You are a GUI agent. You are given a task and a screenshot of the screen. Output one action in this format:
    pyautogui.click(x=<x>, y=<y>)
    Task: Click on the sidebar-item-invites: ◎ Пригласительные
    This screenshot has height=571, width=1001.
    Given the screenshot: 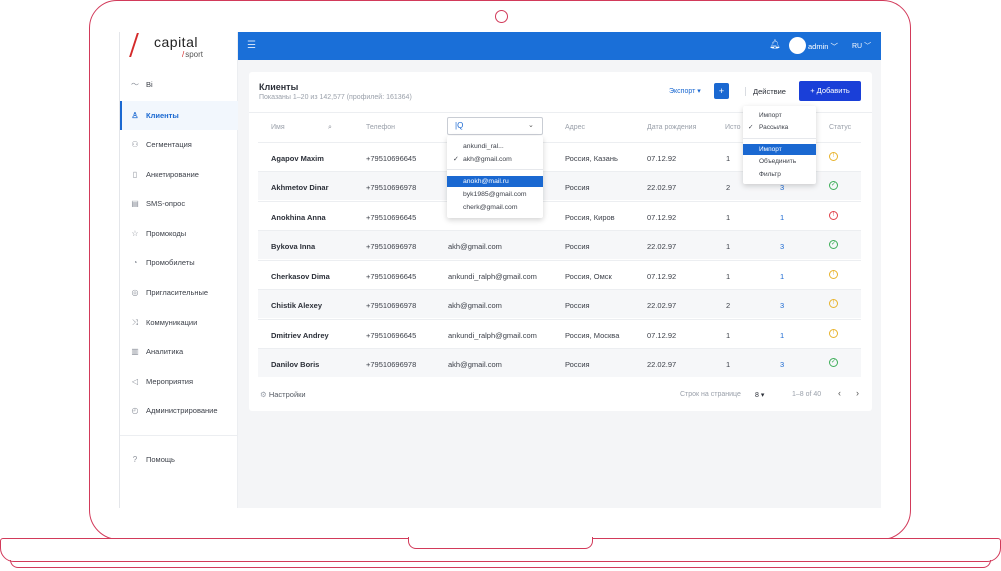 What is the action you would take?
    pyautogui.click(x=179, y=292)
    